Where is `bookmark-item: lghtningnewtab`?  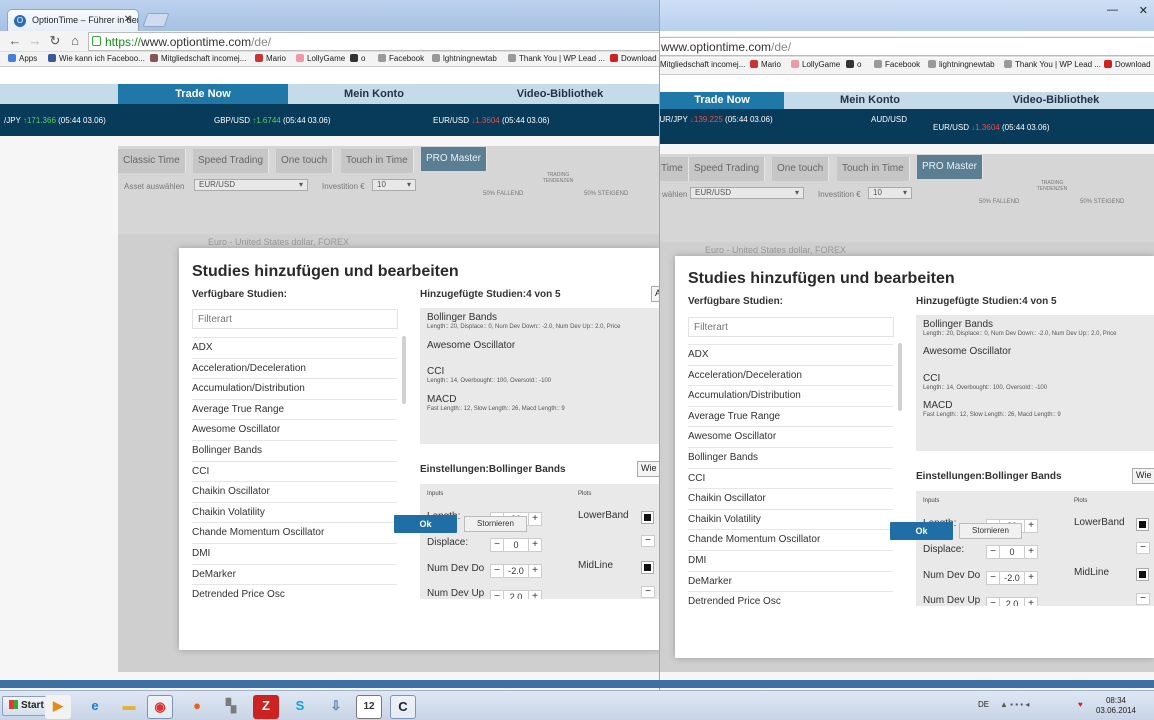
bookmark-item: lghtningnewtab is located at coordinates (464, 58).